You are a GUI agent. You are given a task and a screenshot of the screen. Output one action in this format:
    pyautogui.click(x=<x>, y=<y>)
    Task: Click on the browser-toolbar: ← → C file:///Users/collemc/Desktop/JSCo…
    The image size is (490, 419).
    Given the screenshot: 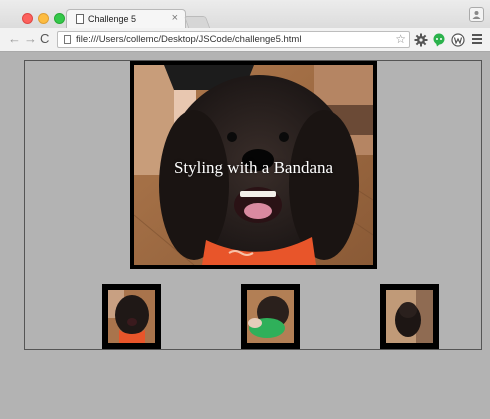 What is the action you would take?
    pyautogui.click(x=245, y=40)
    